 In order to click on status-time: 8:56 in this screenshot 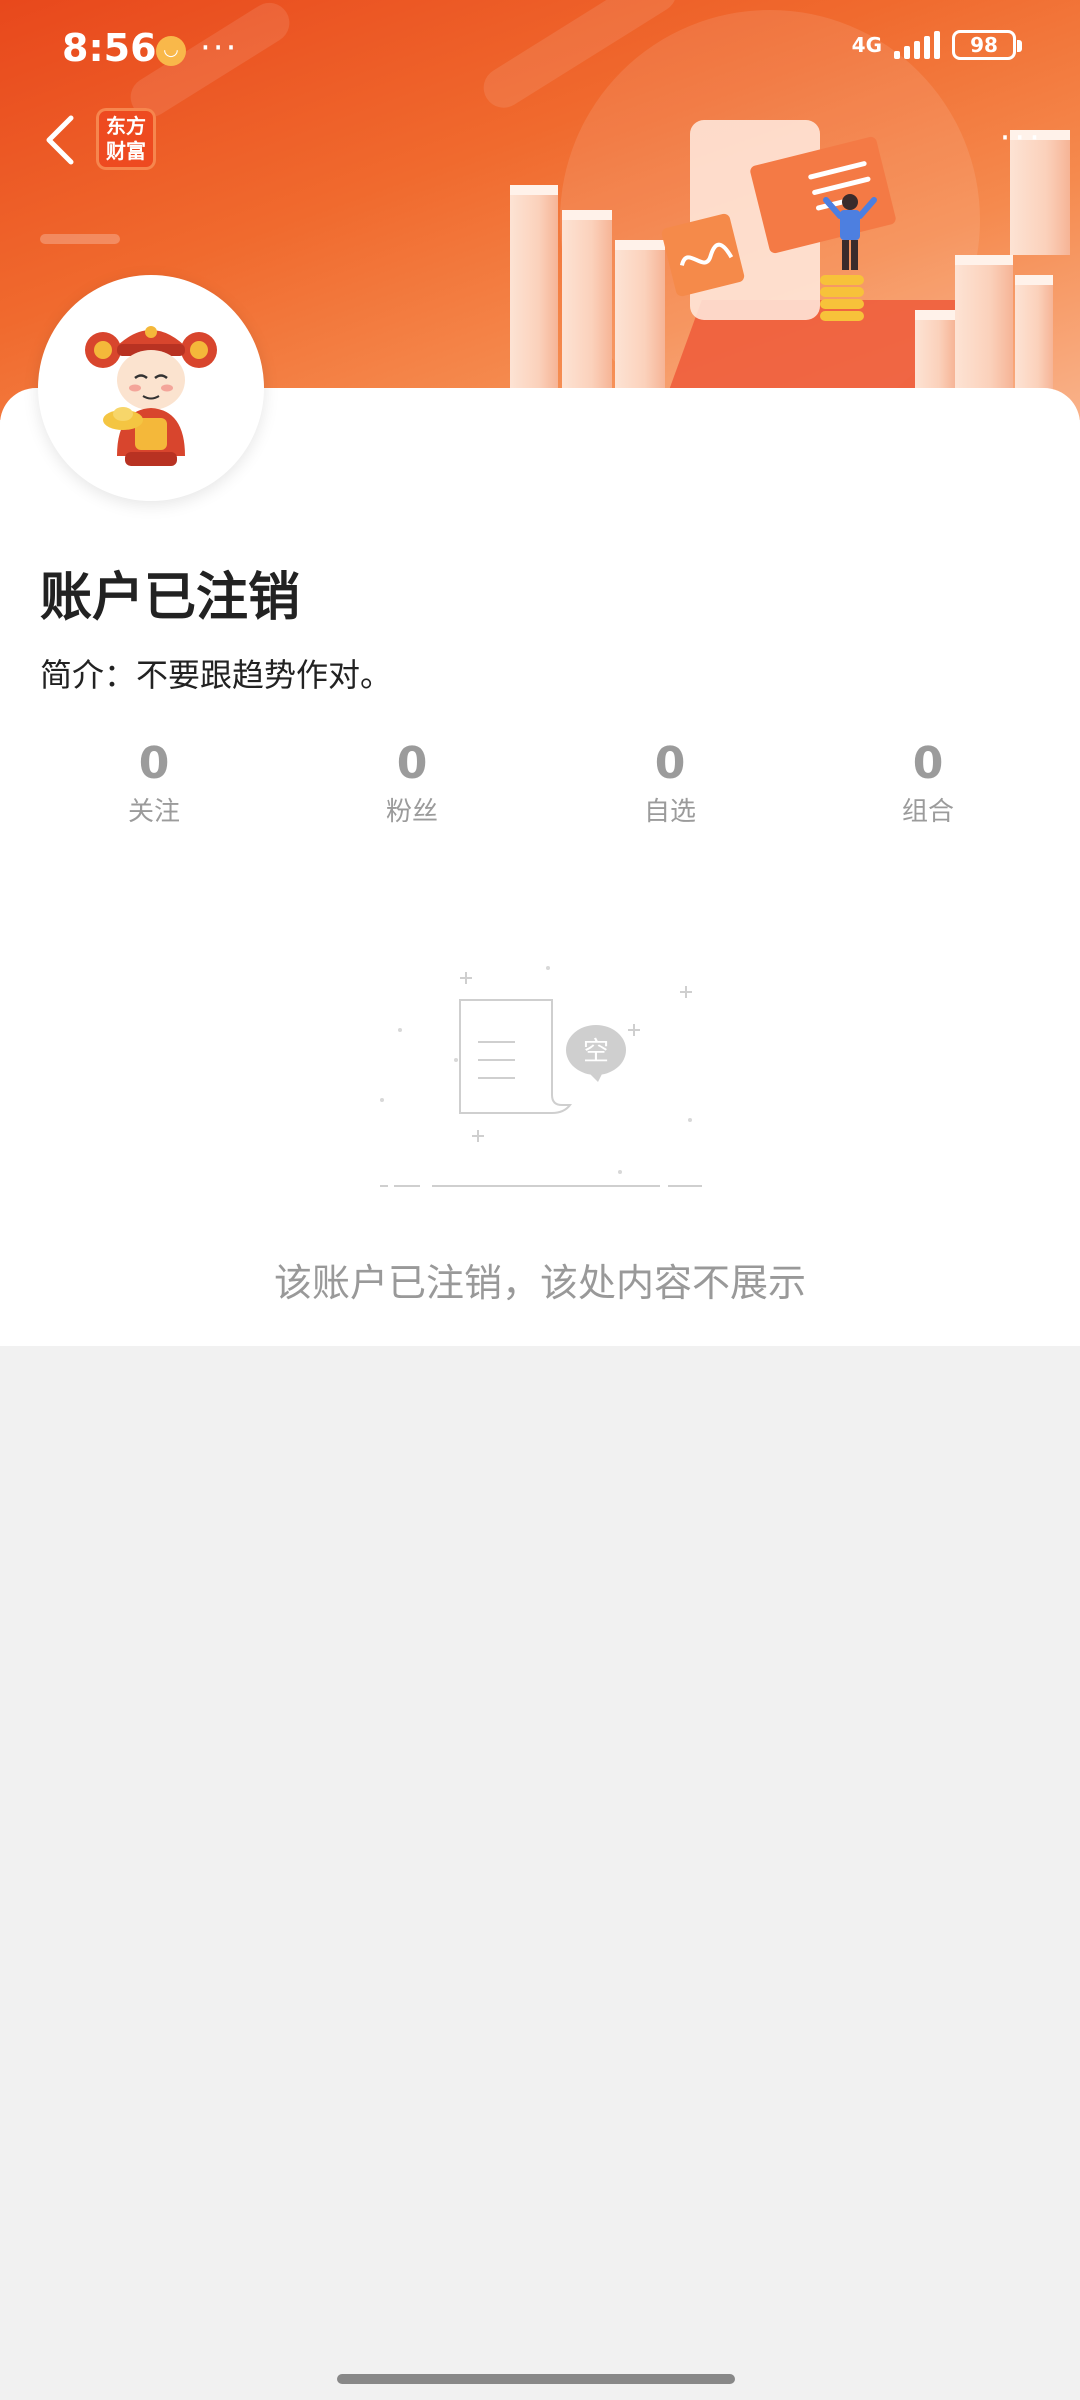, I will do `click(109, 48)`.